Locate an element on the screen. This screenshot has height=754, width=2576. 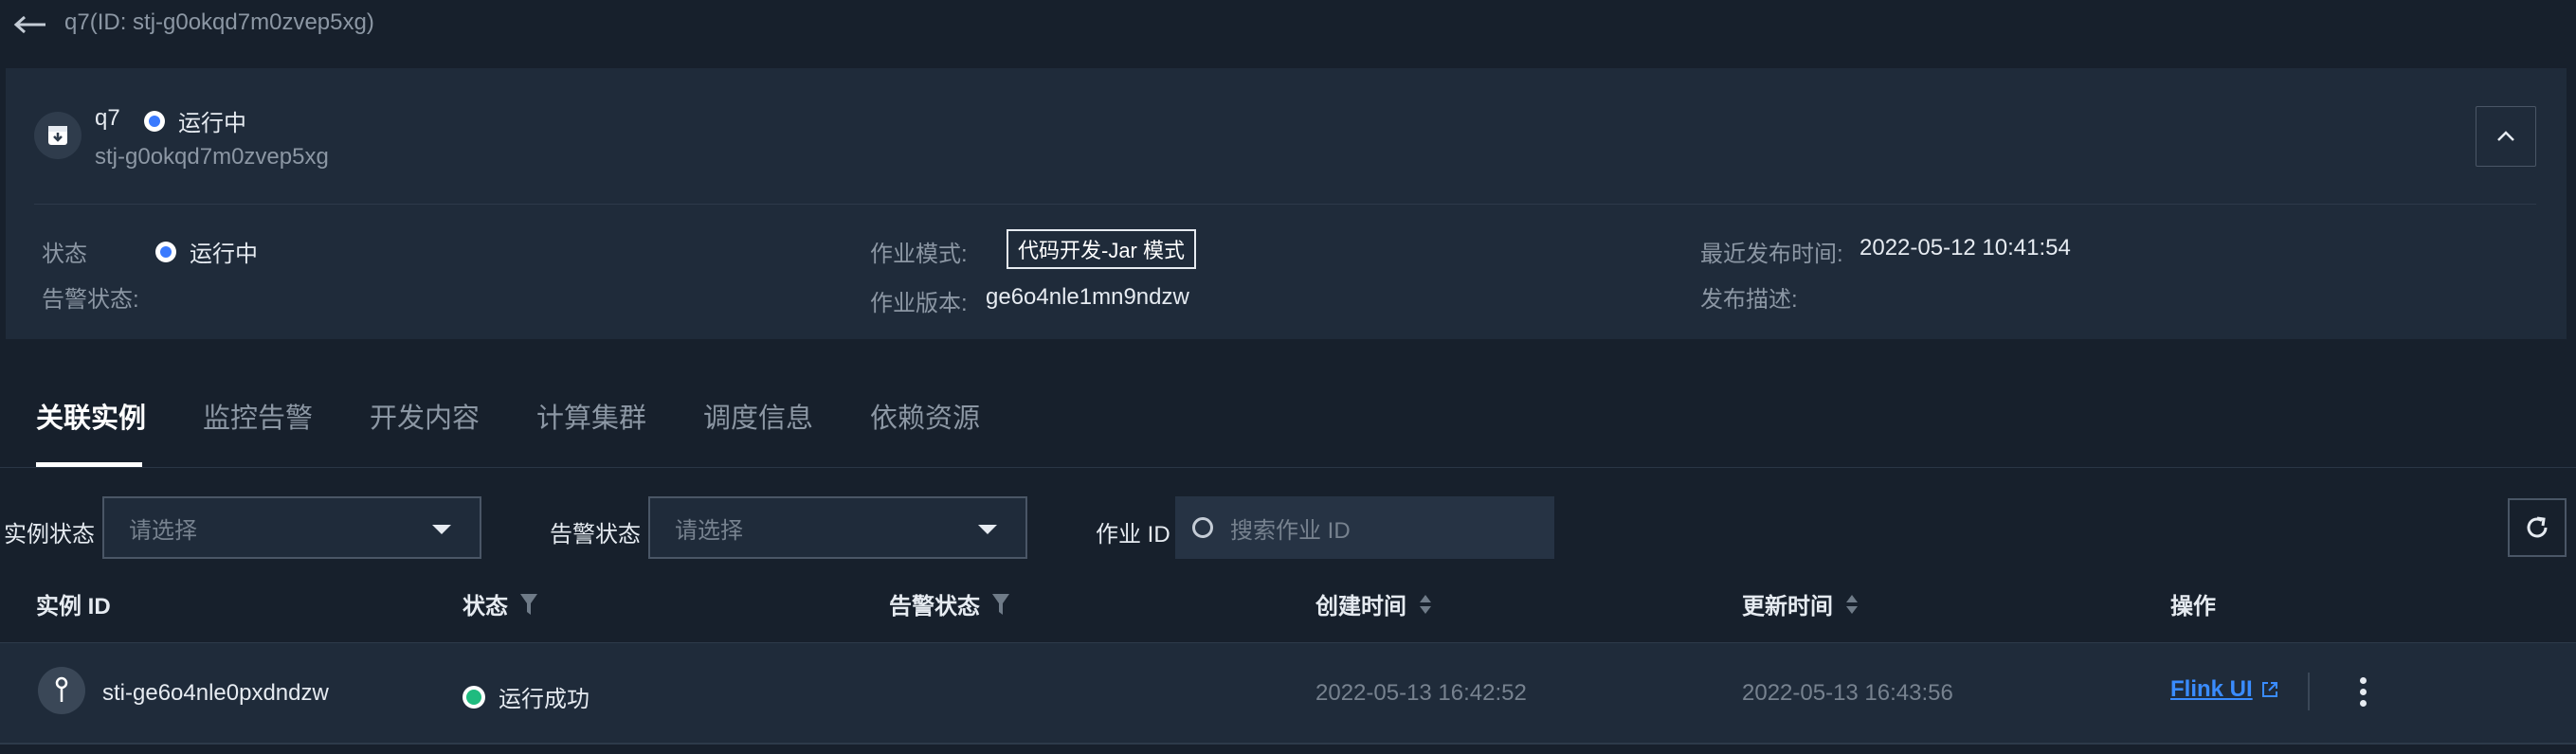
back-arrow-icon is located at coordinates (29, 25).